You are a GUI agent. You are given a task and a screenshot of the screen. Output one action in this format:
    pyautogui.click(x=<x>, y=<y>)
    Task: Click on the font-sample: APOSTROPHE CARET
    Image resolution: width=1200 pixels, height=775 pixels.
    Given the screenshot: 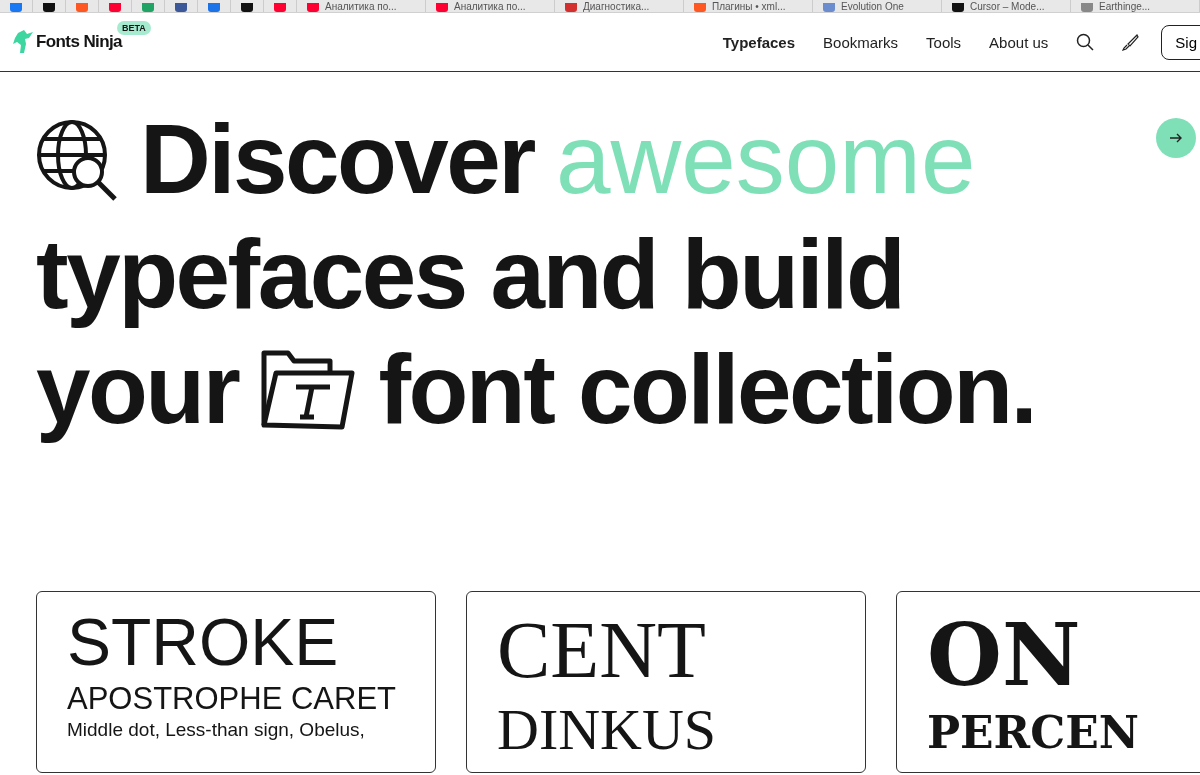 What is the action you would take?
    pyautogui.click(x=231, y=699)
    